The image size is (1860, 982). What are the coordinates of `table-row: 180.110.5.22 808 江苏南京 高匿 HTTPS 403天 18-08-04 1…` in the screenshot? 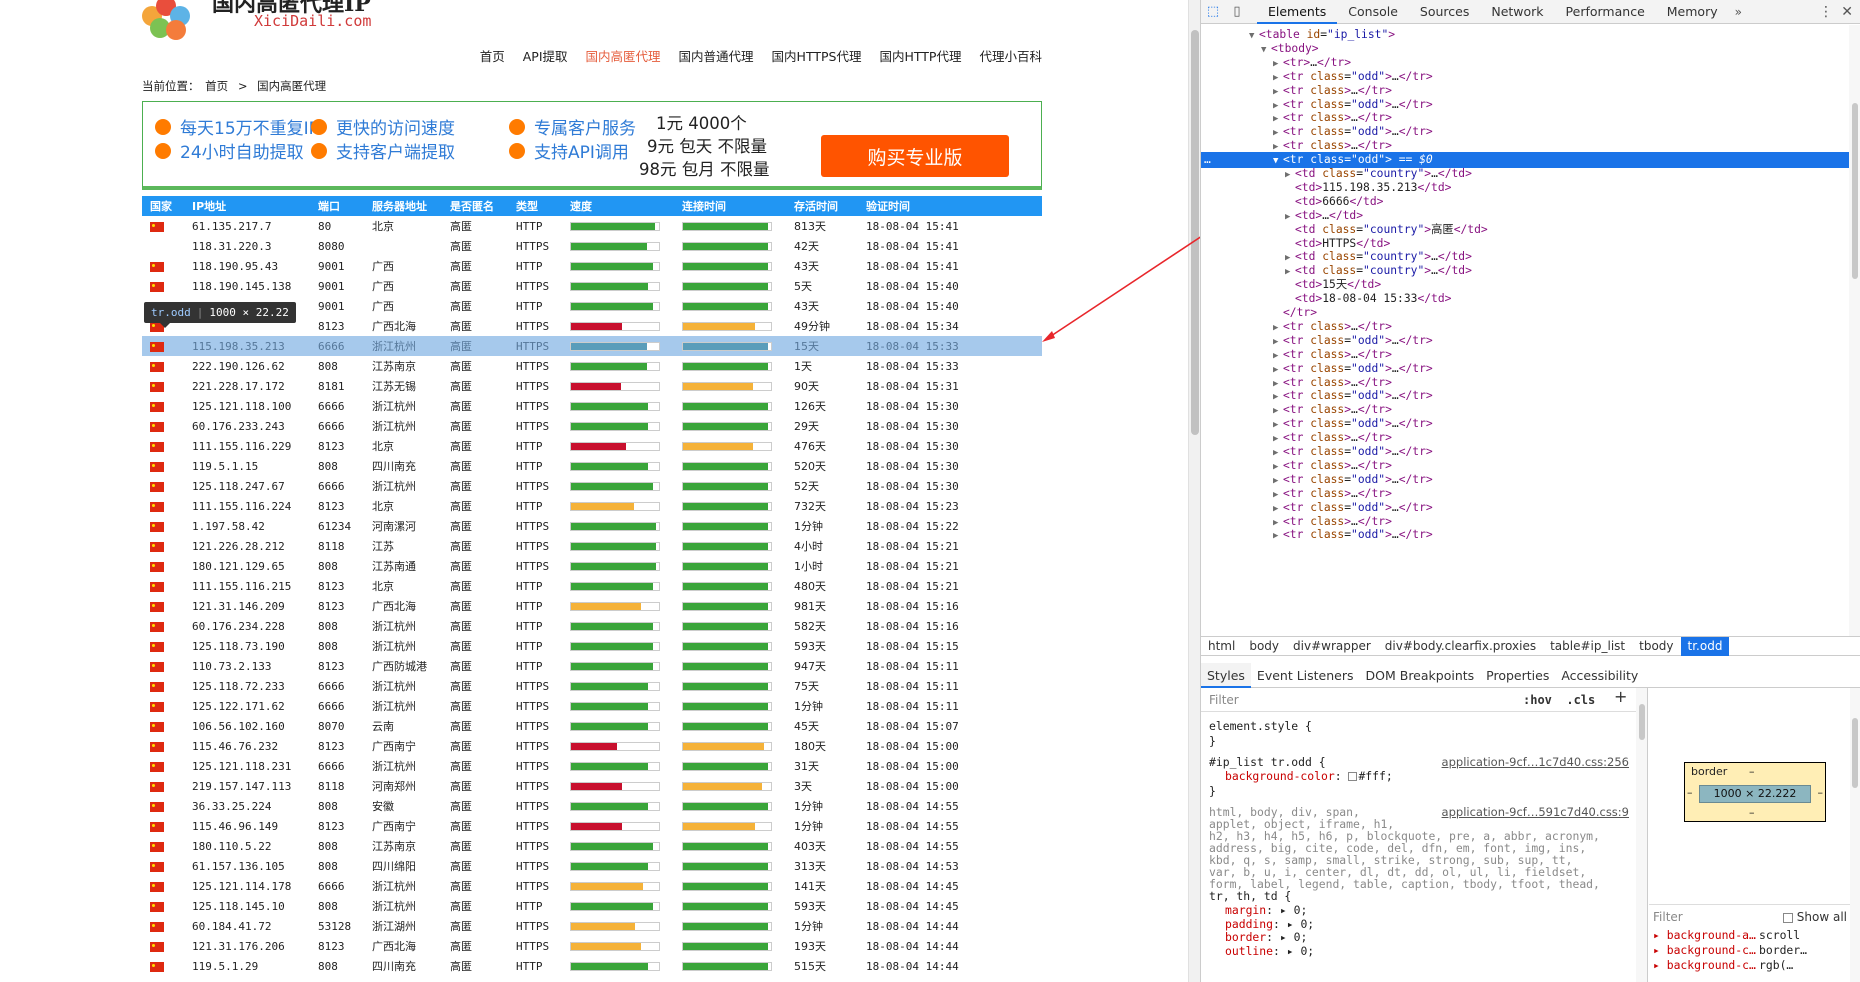 It's located at (592, 846).